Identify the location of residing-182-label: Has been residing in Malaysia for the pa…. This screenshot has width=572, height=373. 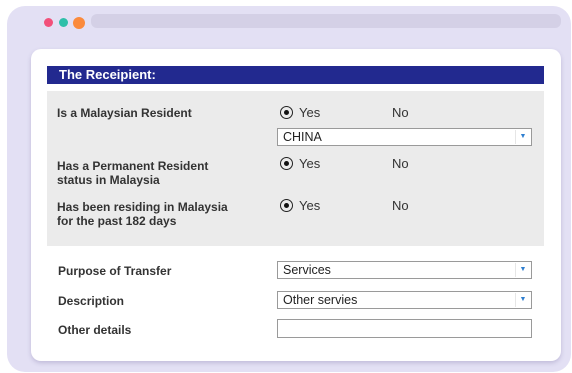
(142, 214).